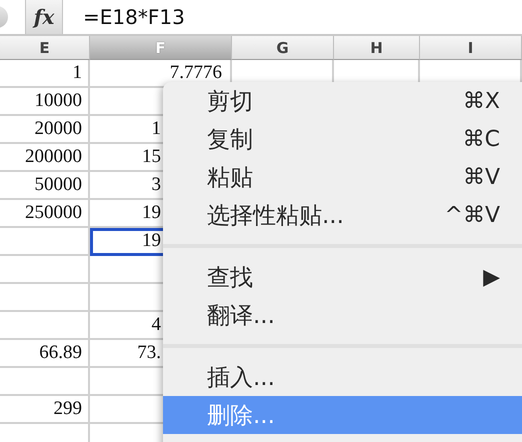 The image size is (522, 442). I want to click on column-header: H, so click(377, 48).